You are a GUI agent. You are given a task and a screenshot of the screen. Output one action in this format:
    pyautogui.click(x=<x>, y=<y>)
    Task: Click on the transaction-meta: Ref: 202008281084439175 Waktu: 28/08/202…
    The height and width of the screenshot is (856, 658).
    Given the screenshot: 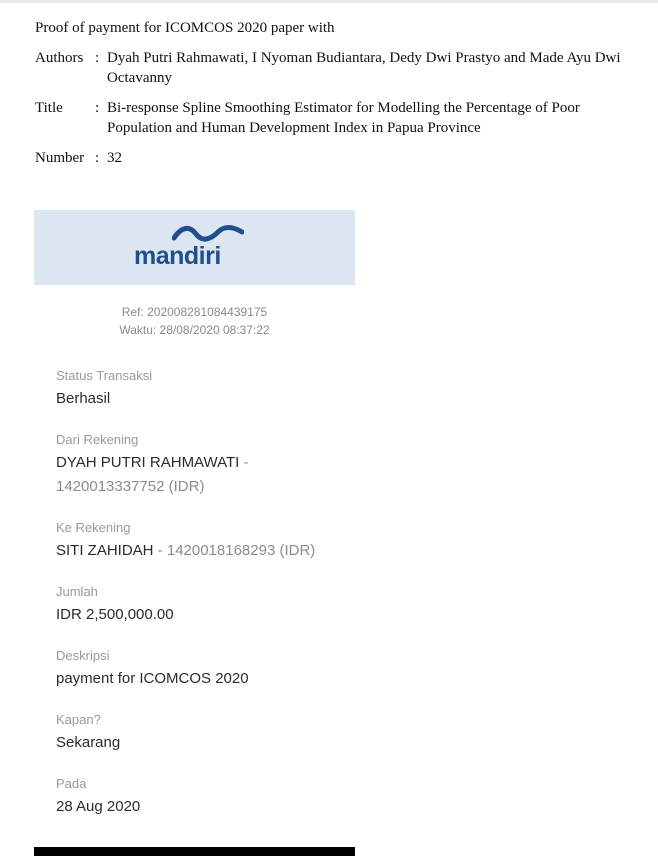 What is the action you would take?
    pyautogui.click(x=194, y=321)
    